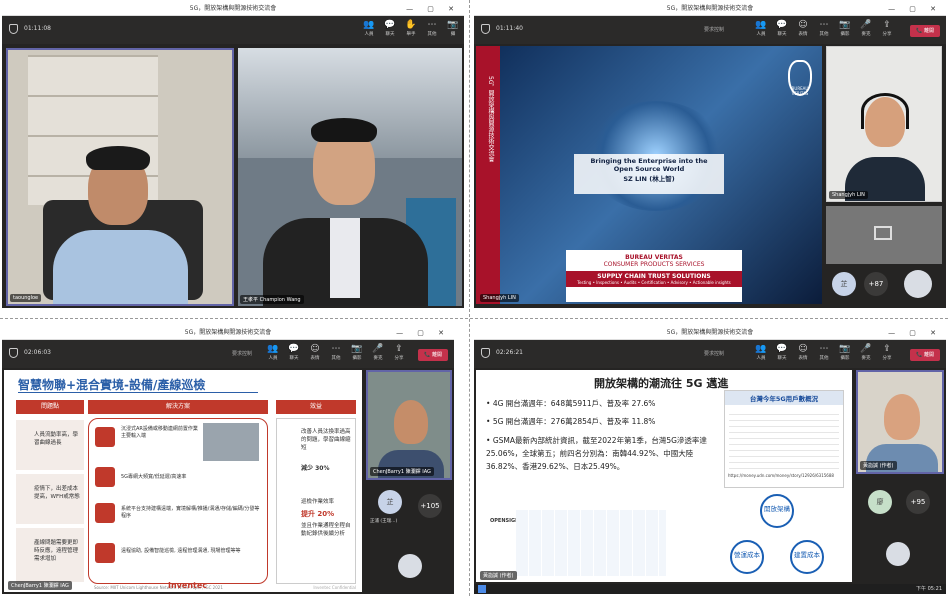 This screenshot has height=596, width=948. Describe the element at coordinates (399, 349) in the screenshot. I see `share-icon: ⇪` at that location.